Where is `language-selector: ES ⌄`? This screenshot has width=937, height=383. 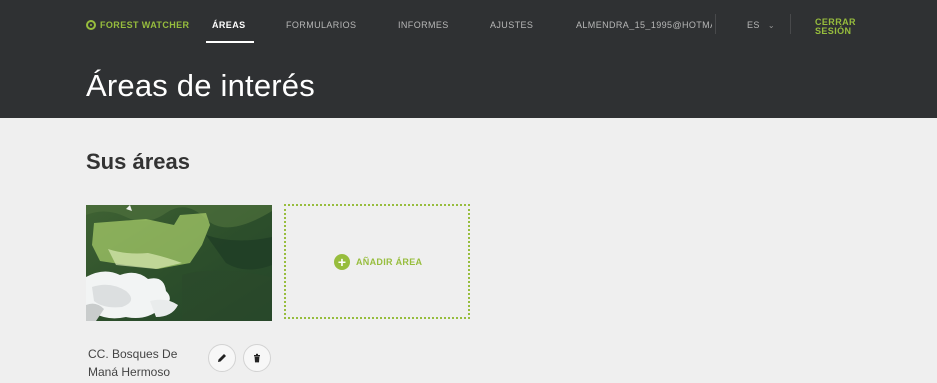 language-selector: ES ⌄ is located at coordinates (761, 25).